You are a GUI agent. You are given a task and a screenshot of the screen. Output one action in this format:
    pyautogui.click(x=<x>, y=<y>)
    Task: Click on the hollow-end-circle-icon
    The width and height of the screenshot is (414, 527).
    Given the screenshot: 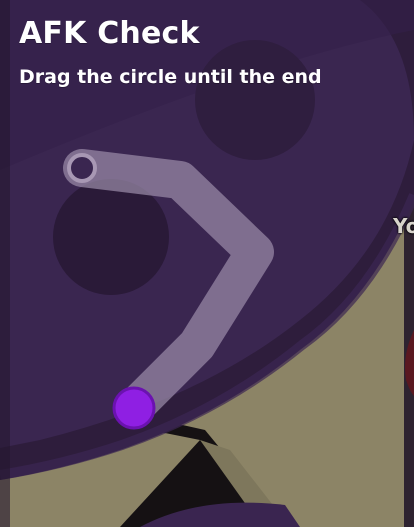 What is the action you would take?
    pyautogui.click(x=82, y=168)
    